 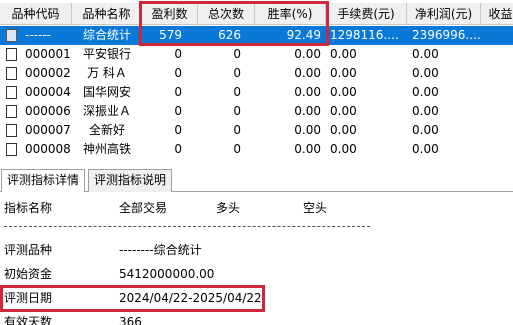 I want to click on row-name: 神州高铁, so click(x=106, y=149).